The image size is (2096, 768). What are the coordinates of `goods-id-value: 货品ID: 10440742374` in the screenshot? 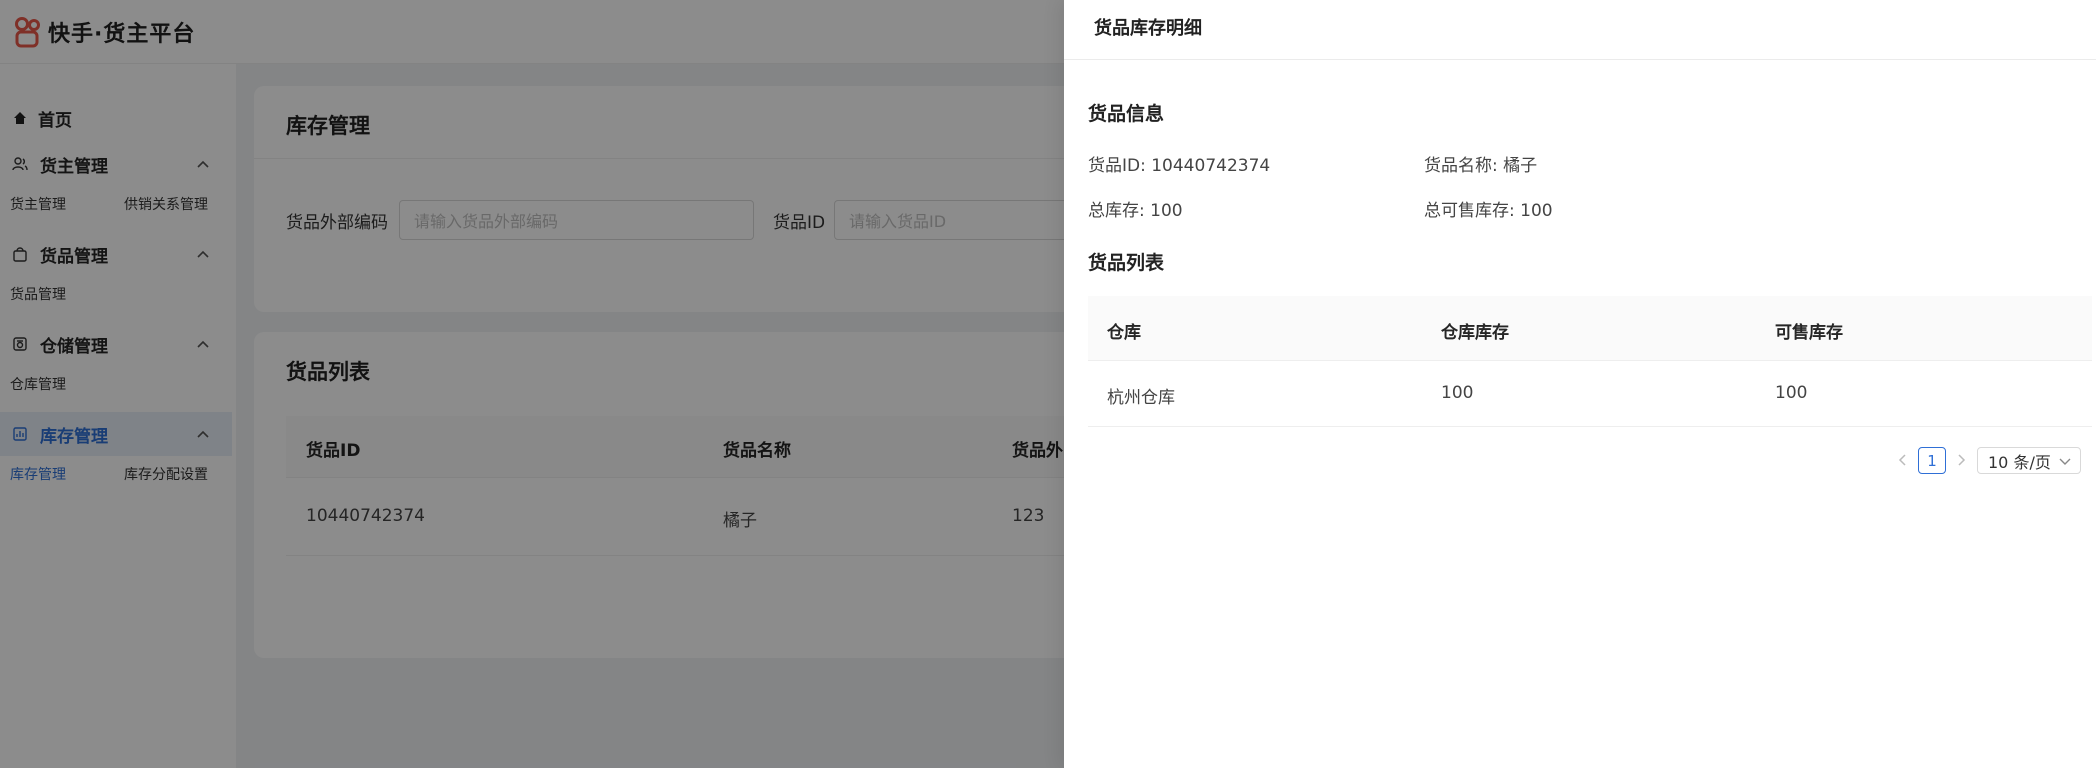 It's located at (1179, 166).